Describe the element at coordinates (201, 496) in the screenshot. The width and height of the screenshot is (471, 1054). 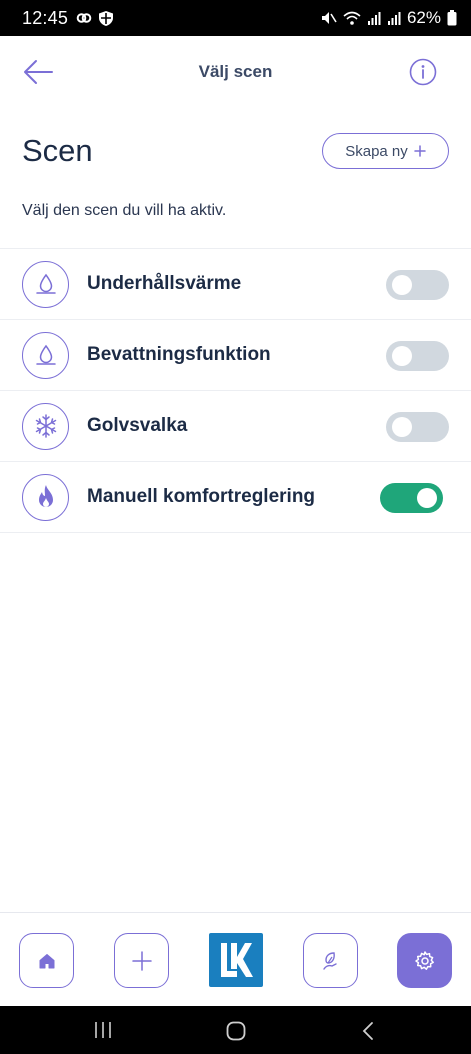
I see `scene-label: Manuell komfortreglering` at that location.